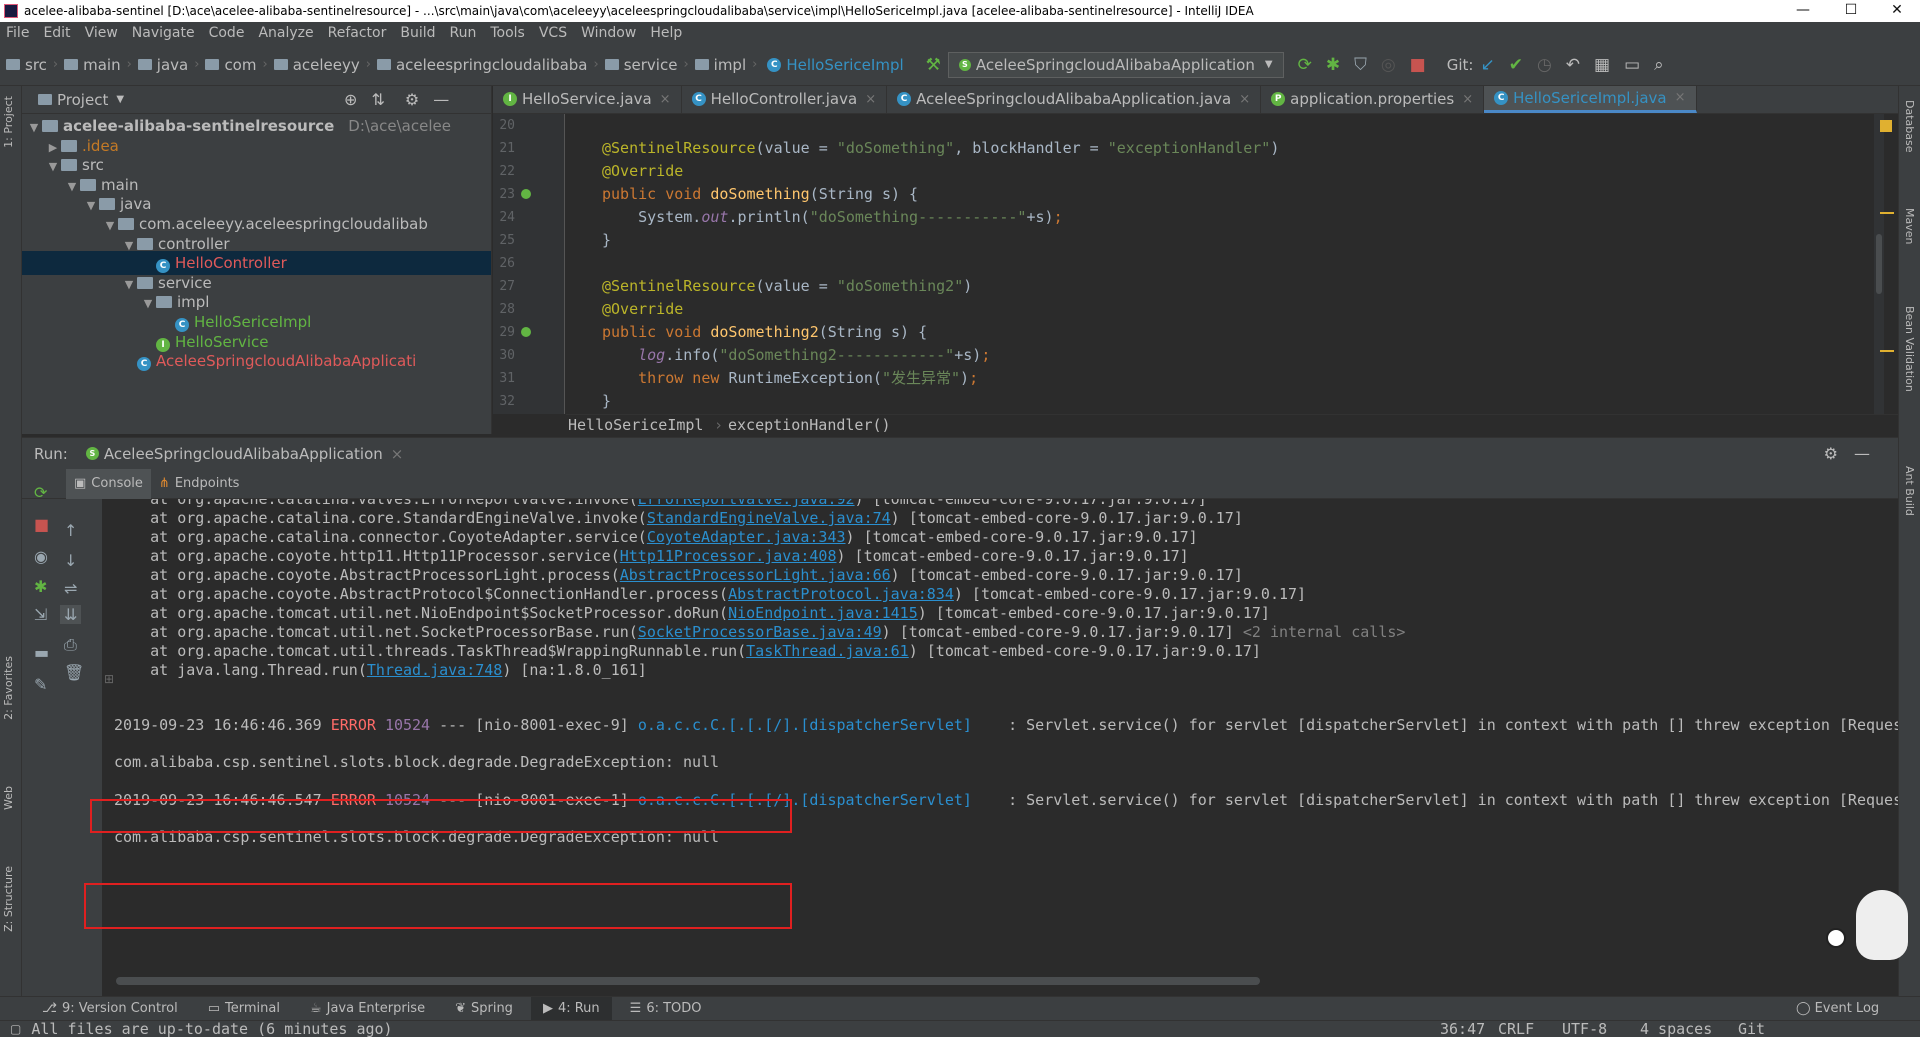  Describe the element at coordinates (168, 65) in the screenshot. I see `nav-crumb: java ›` at that location.